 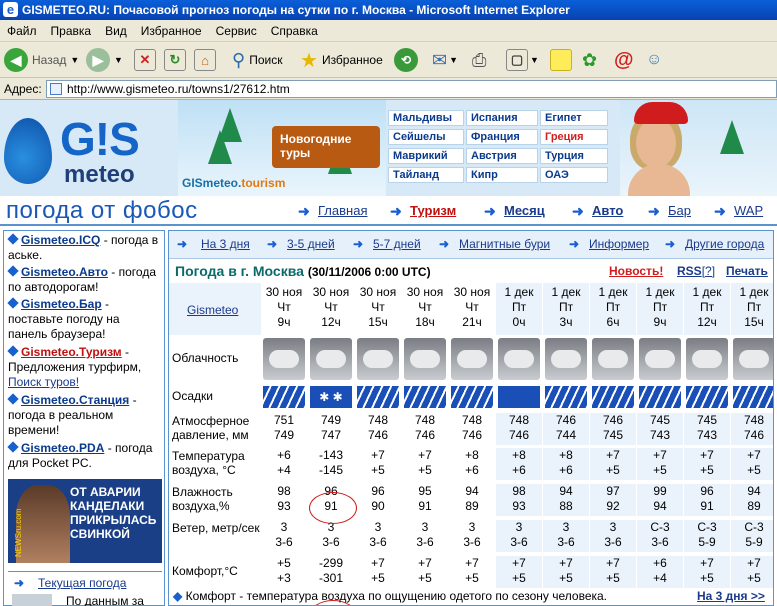 I want to click on temperature-cell: +8 +6, so click(x=472, y=462).